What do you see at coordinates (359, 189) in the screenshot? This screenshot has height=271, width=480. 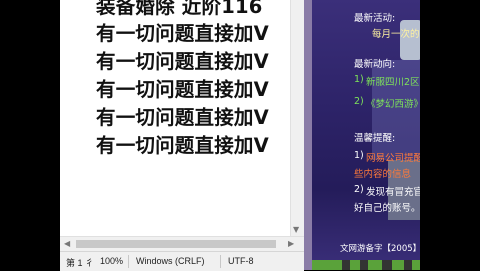 I see `tip-index: 2)` at bounding box center [359, 189].